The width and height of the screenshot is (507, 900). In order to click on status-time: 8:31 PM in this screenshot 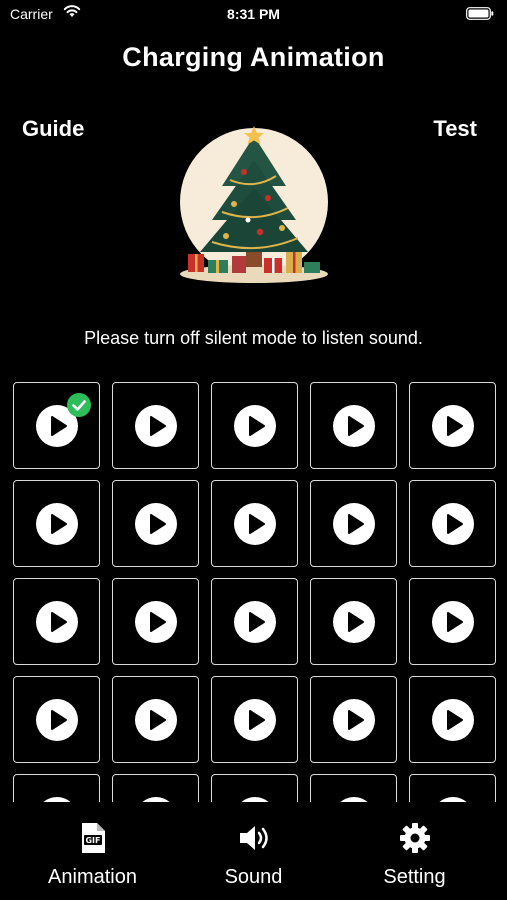, I will do `click(253, 14)`.